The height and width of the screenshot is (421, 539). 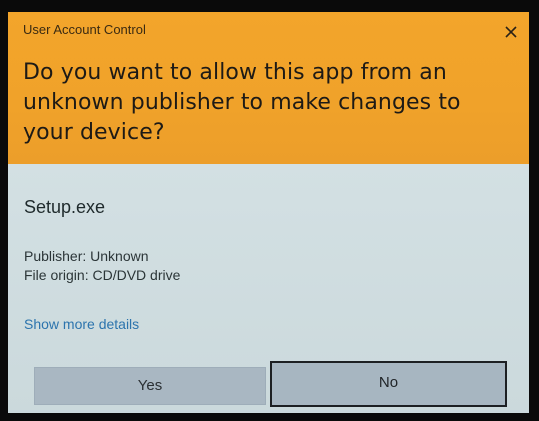 I want to click on file-origin-info: File origin: CD/DVD drive, so click(x=102, y=275).